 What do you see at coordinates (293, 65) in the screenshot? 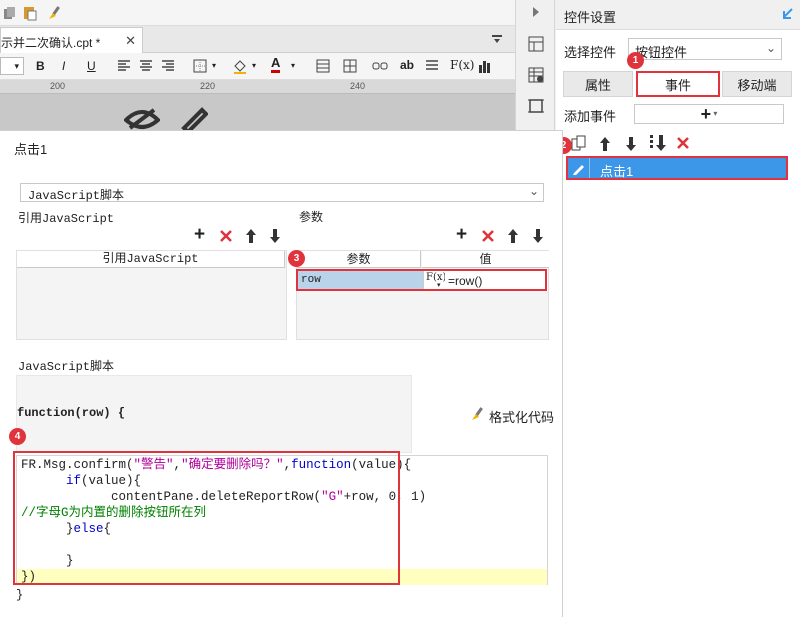
I see `font-color-dropdown-icon: ▾` at bounding box center [293, 65].